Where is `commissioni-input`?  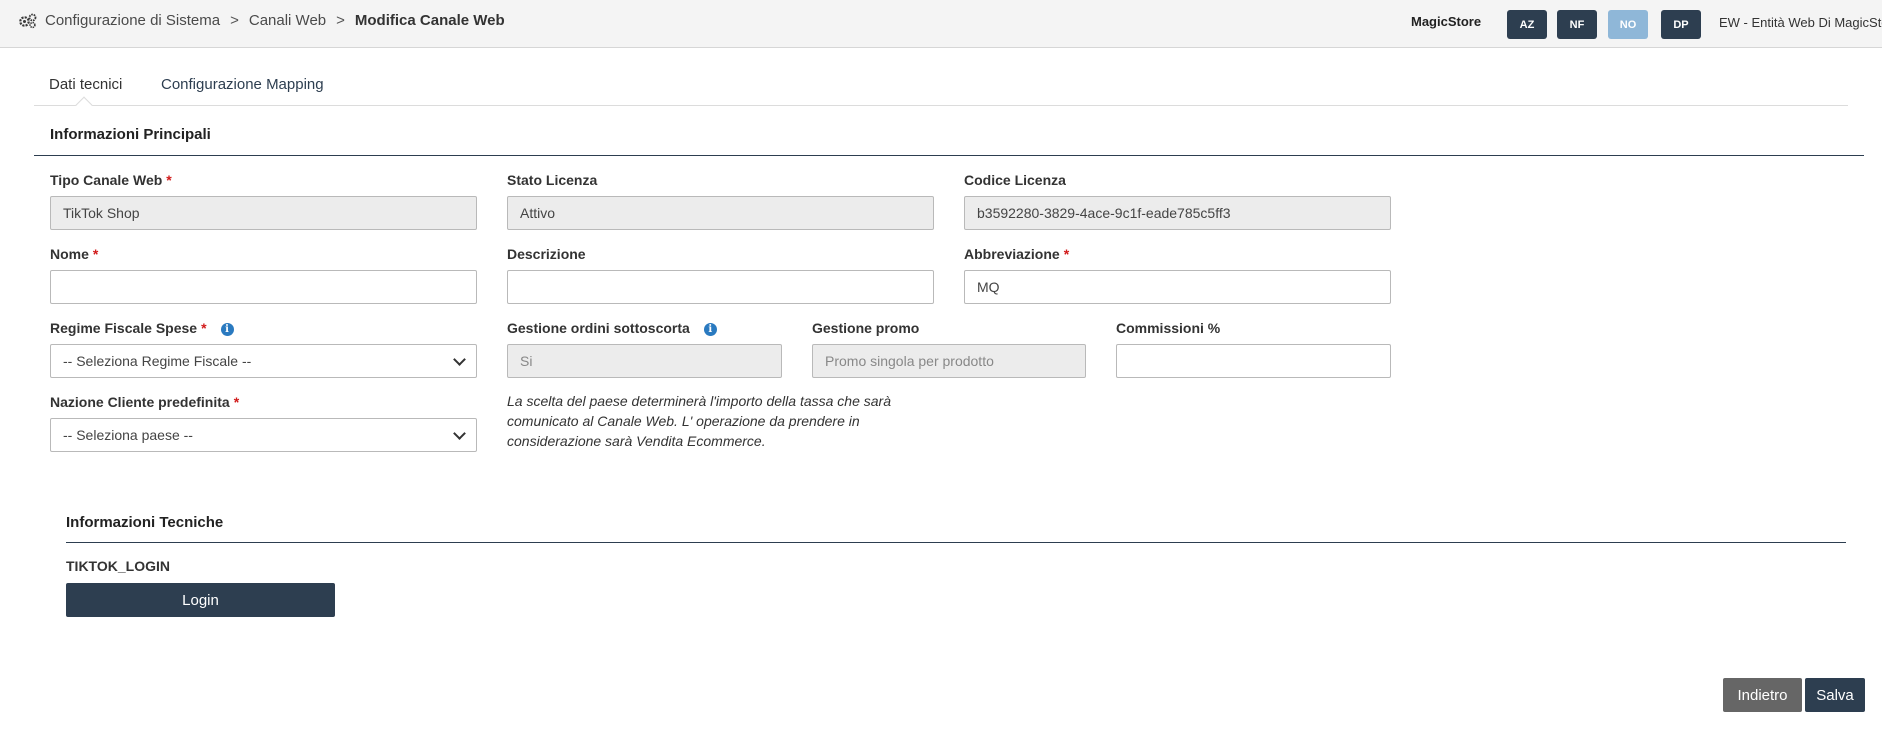
commissioni-input is located at coordinates (1253, 361).